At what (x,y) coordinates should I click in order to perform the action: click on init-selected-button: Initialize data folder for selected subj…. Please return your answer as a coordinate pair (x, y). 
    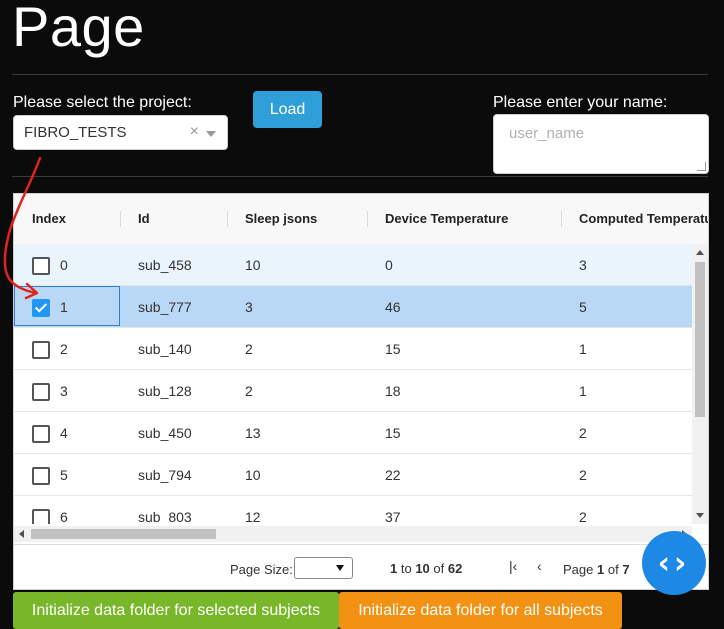
    Looking at the image, I should click on (176, 610).